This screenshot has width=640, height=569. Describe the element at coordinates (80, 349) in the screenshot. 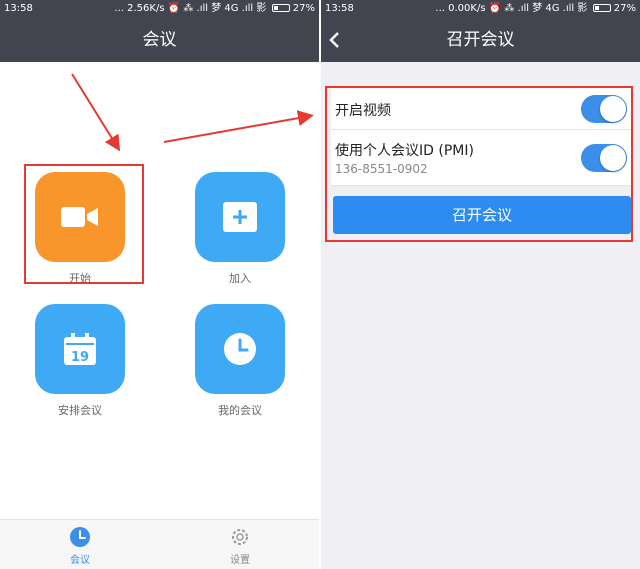

I see `calendar-icon: 19` at that location.